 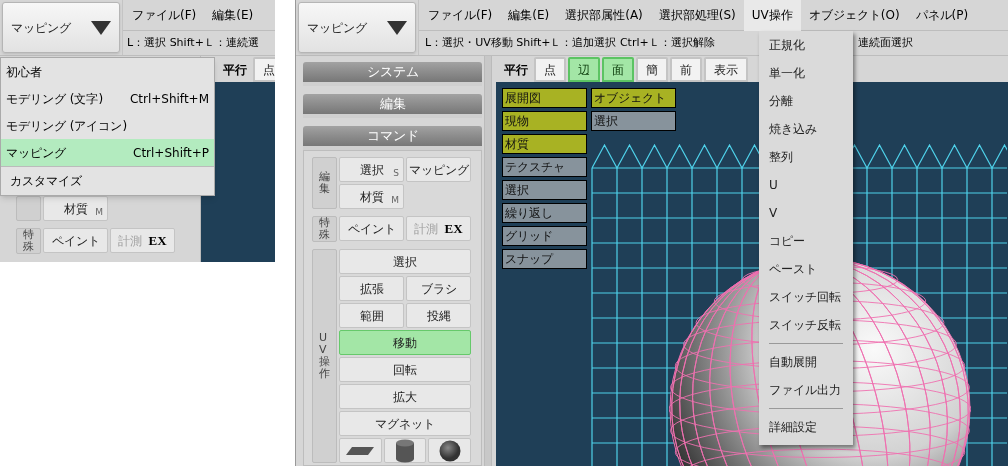 What do you see at coordinates (806, 427) in the screenshot?
I see `uv-menu-item: 詳細設定` at bounding box center [806, 427].